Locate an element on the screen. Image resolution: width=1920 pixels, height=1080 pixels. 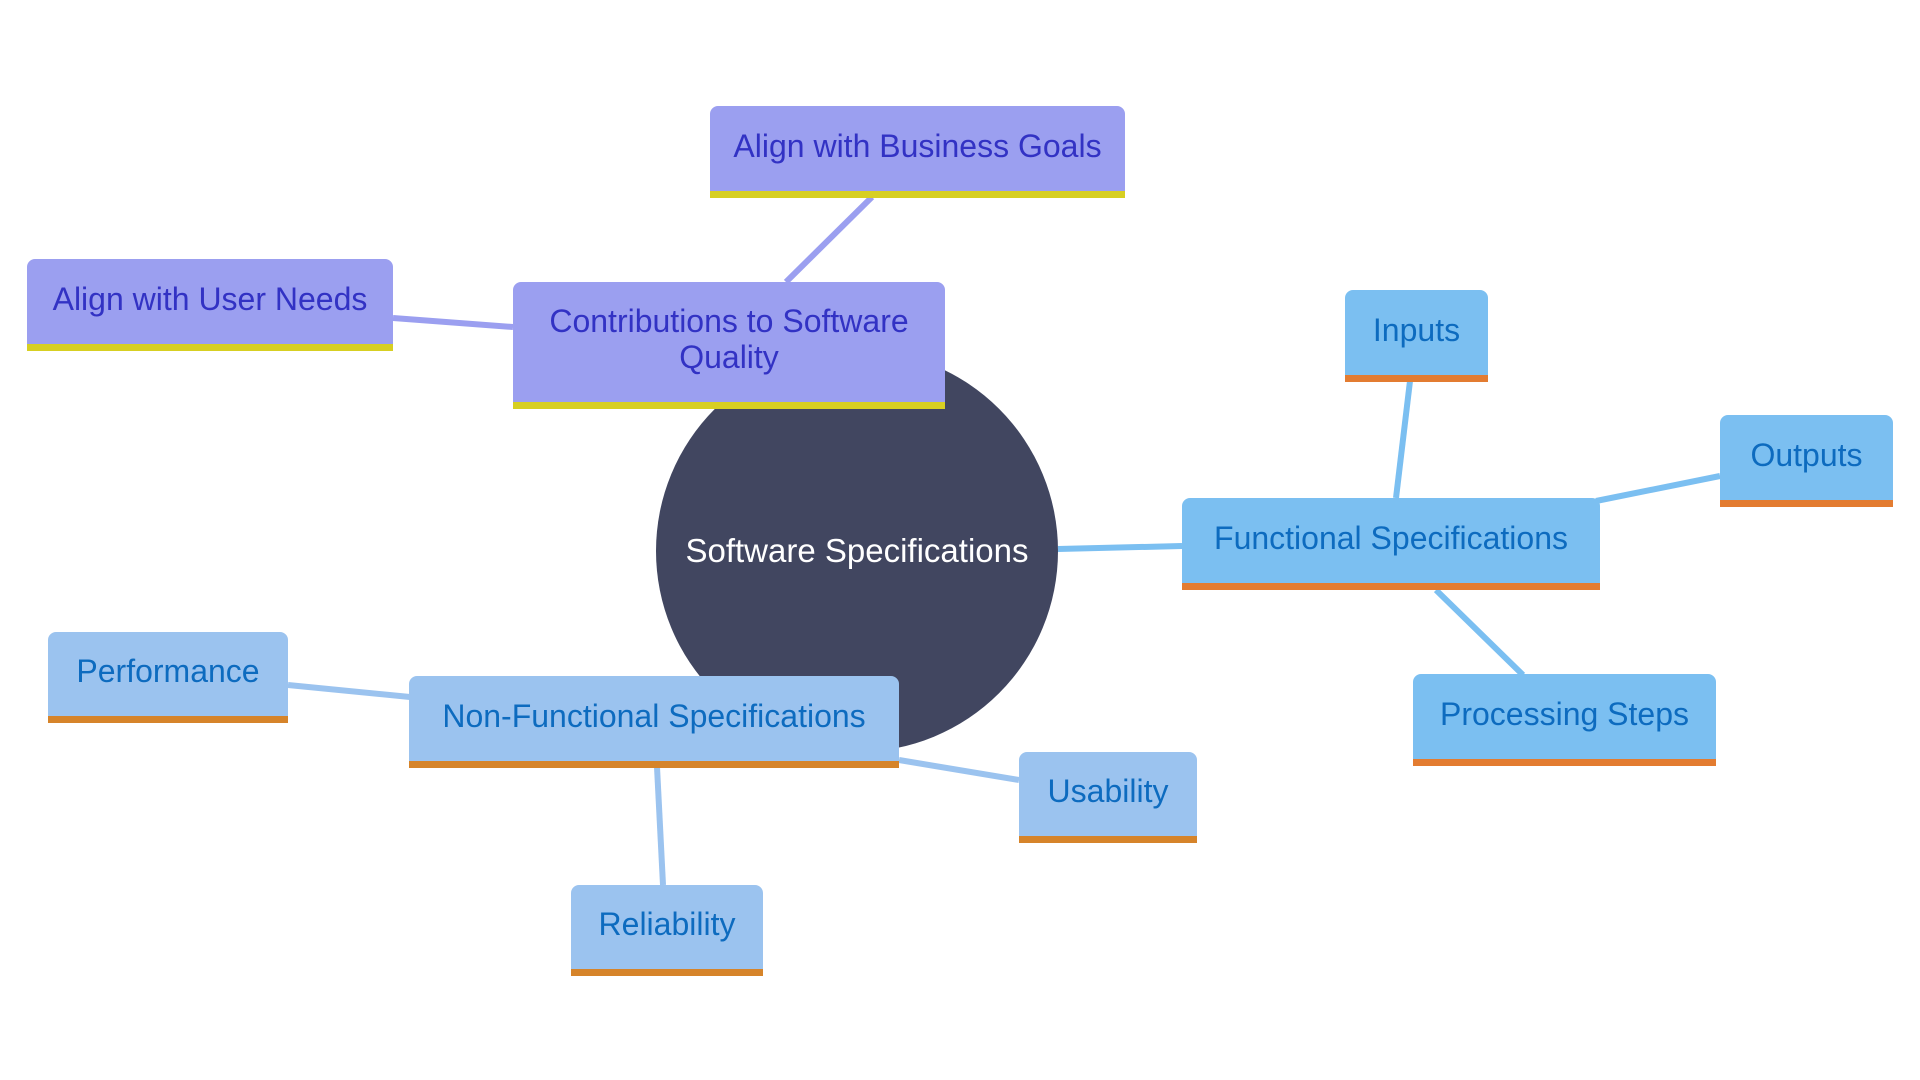
edge-functional-inputs is located at coordinates (1403, 439).